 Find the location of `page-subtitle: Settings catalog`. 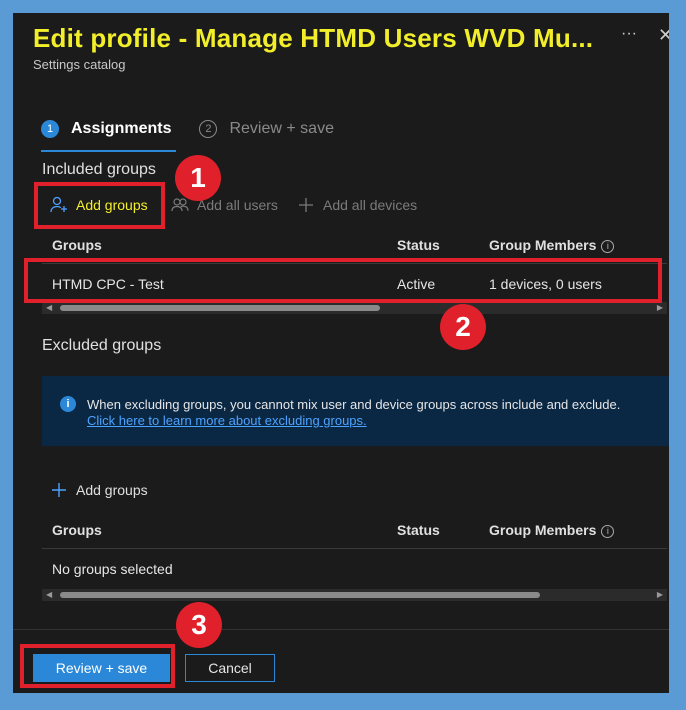

page-subtitle: Settings catalog is located at coordinates (79, 64).